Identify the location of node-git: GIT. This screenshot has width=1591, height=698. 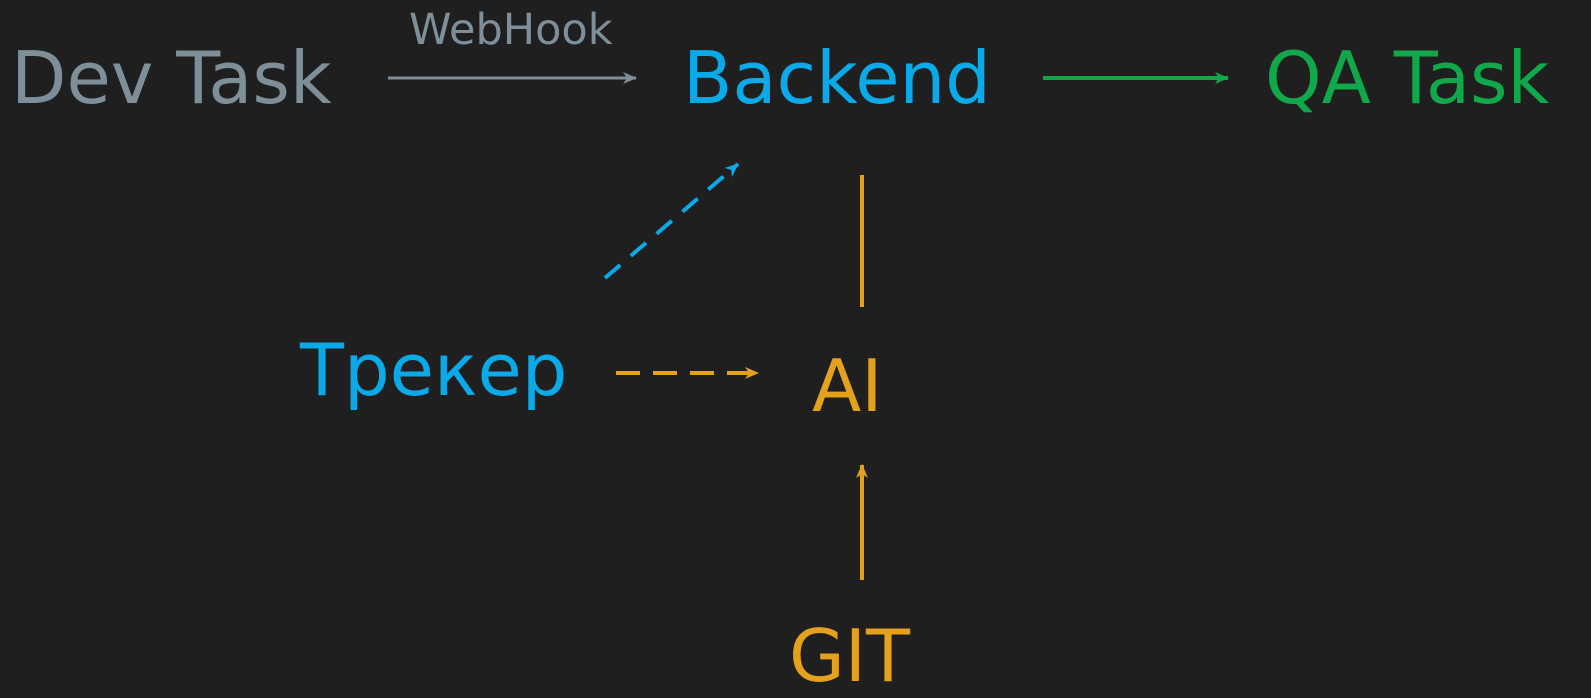
(850, 656).